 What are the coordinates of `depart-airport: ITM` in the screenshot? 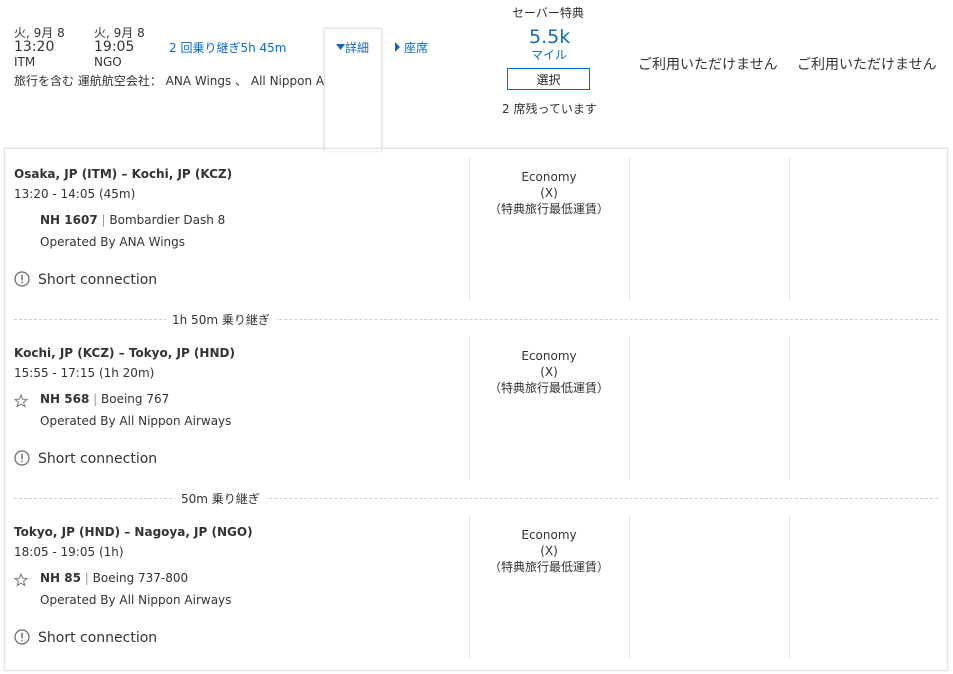 It's located at (25, 62).